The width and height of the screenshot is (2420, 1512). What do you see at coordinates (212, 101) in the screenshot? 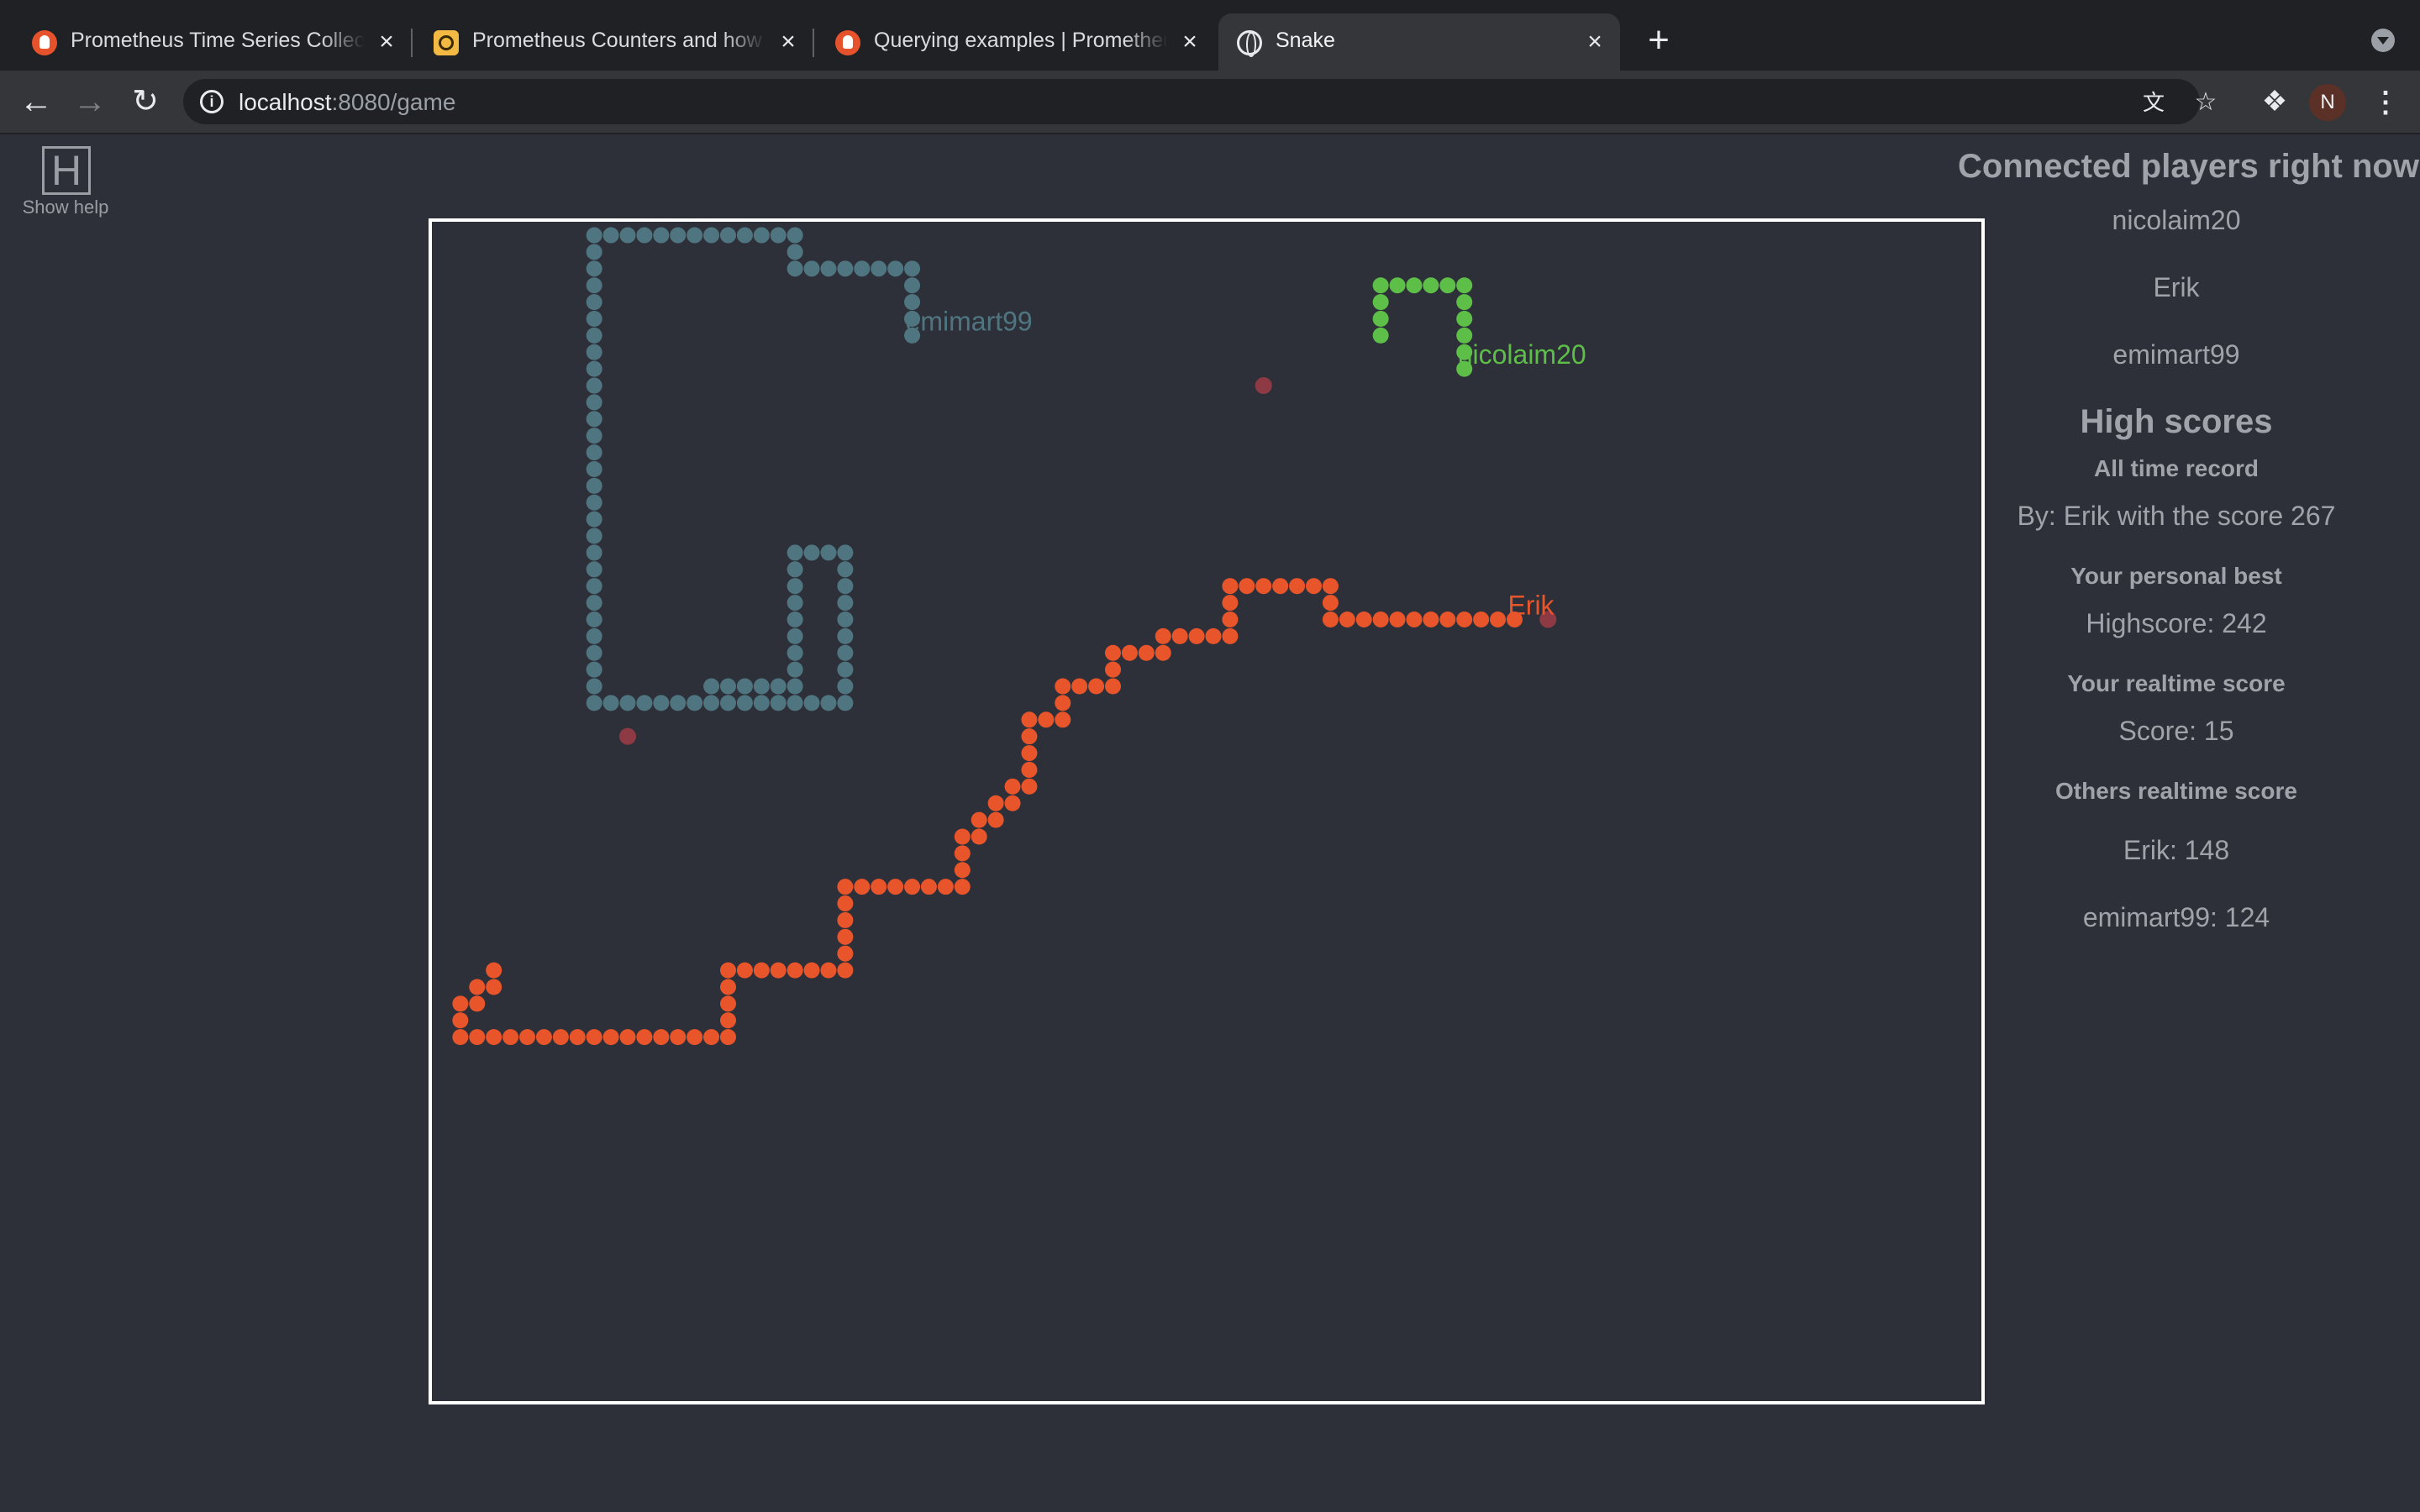
I see `info-icon: i` at bounding box center [212, 101].